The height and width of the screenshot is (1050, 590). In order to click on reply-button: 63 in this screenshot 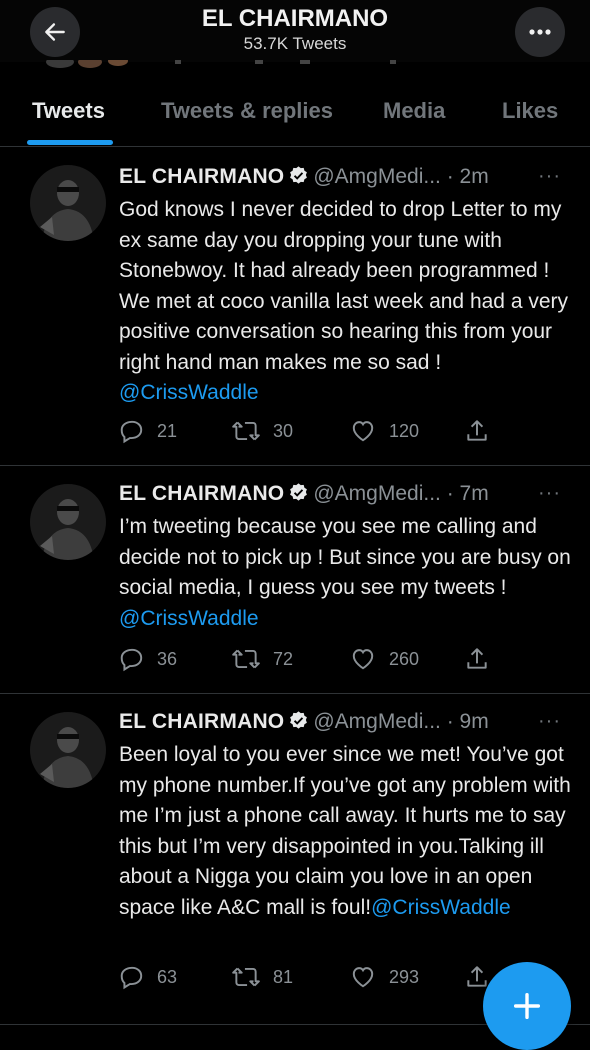, I will do `click(148, 977)`.